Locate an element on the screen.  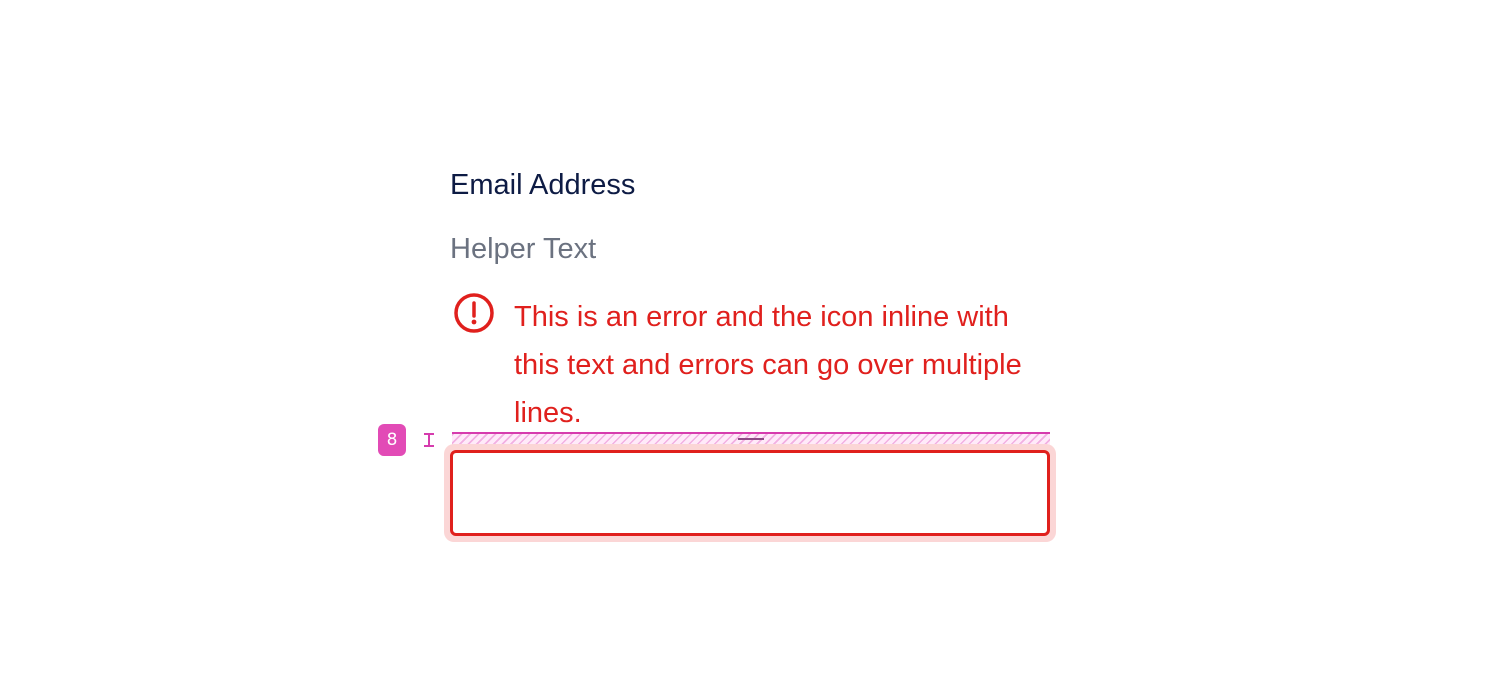
field-label: Email Address is located at coordinates (543, 185).